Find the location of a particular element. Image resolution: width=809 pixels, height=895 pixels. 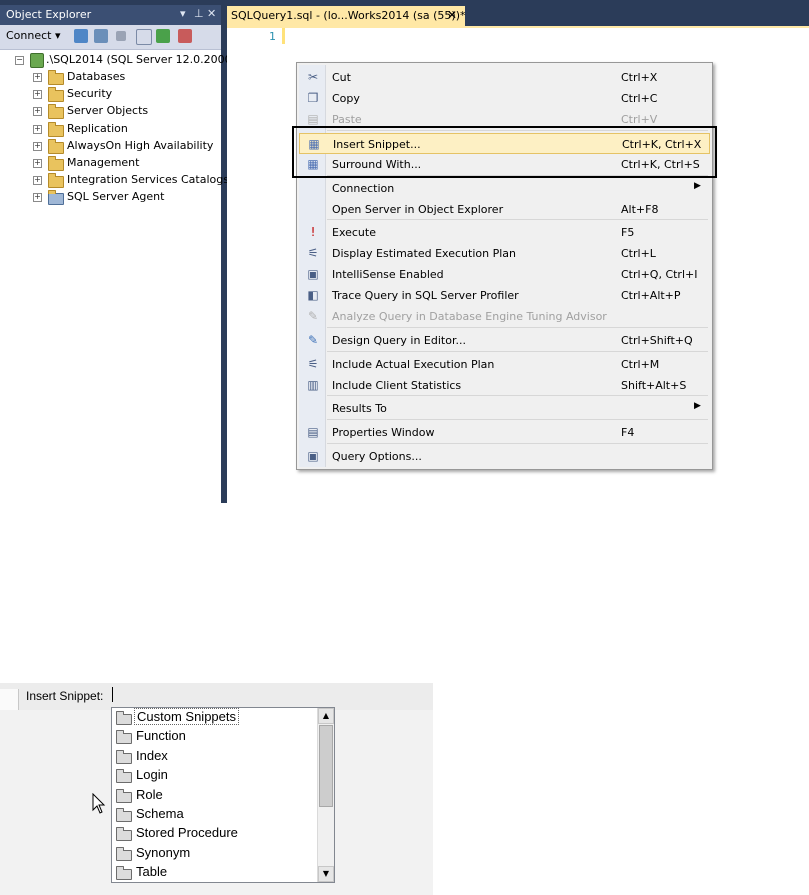

scissors-icon: ✂ is located at coordinates (313, 77).